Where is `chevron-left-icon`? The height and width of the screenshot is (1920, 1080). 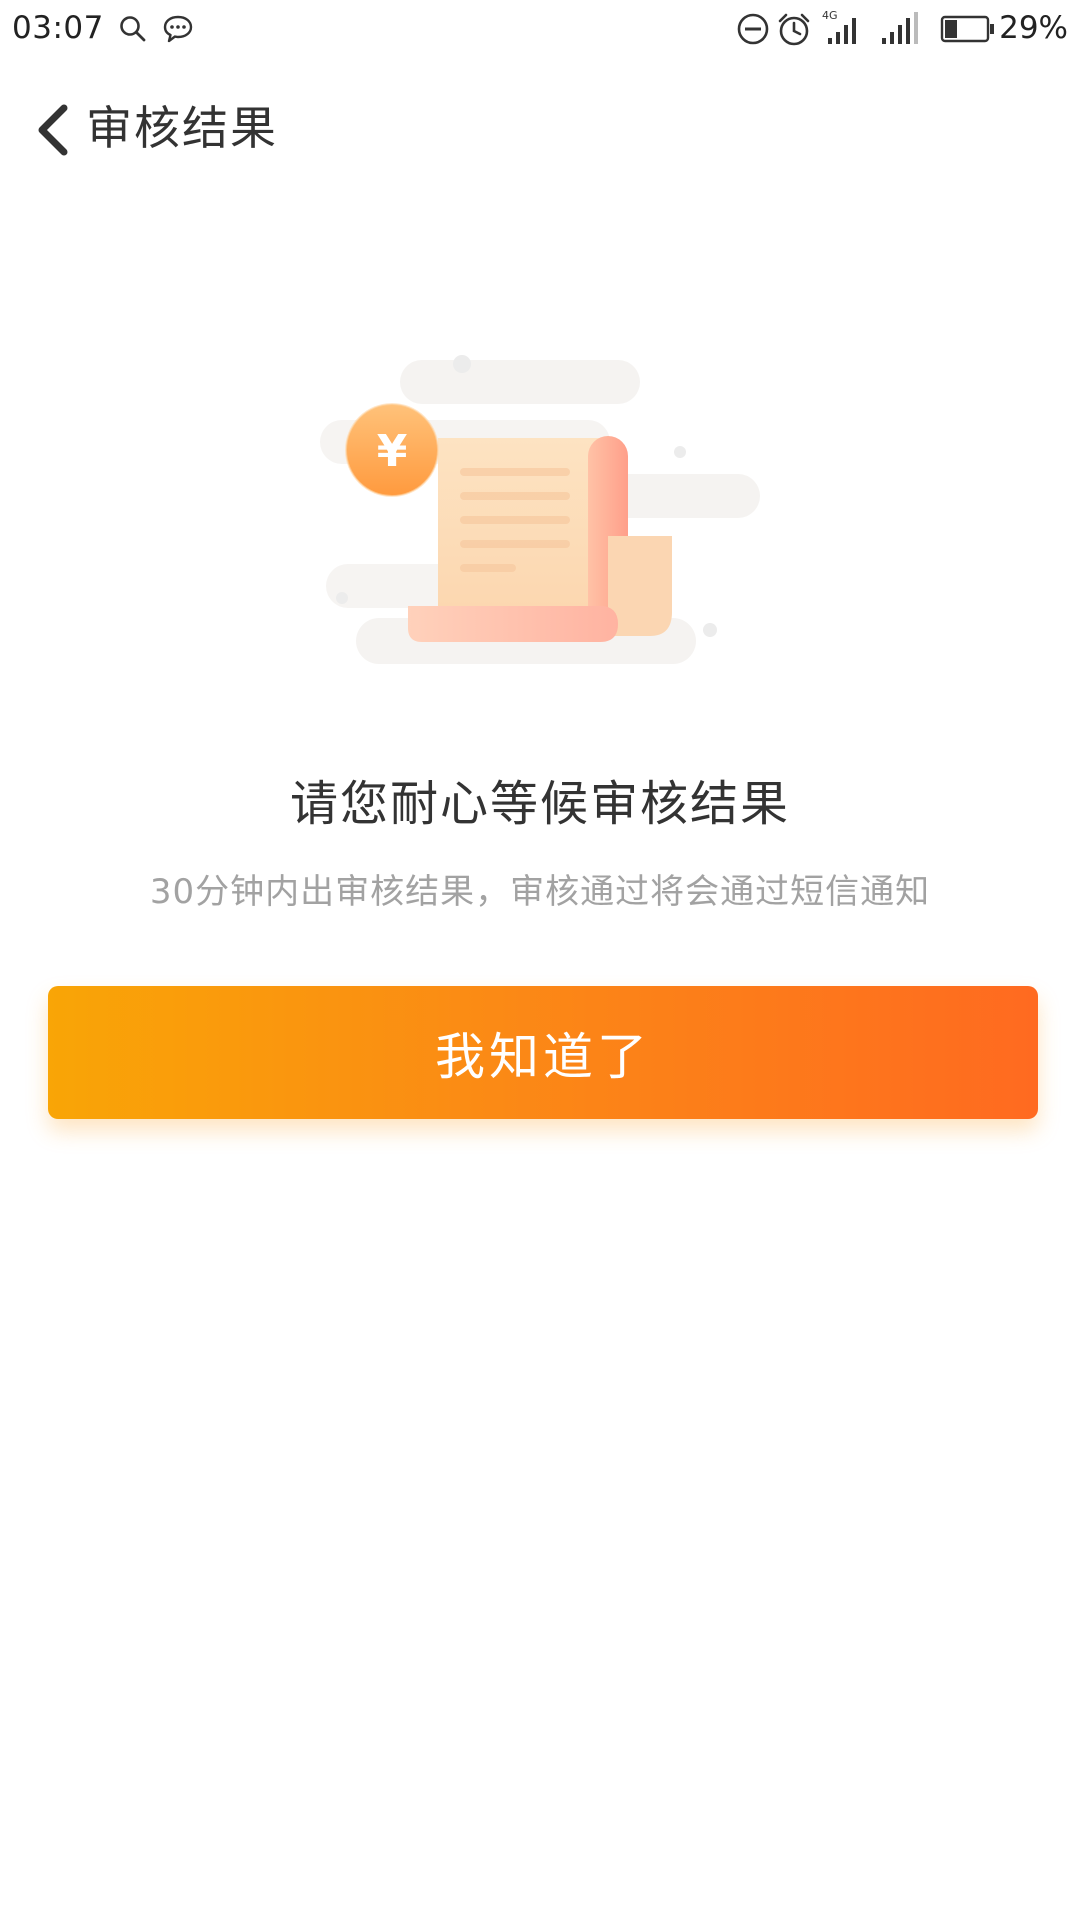 chevron-left-icon is located at coordinates (53, 130).